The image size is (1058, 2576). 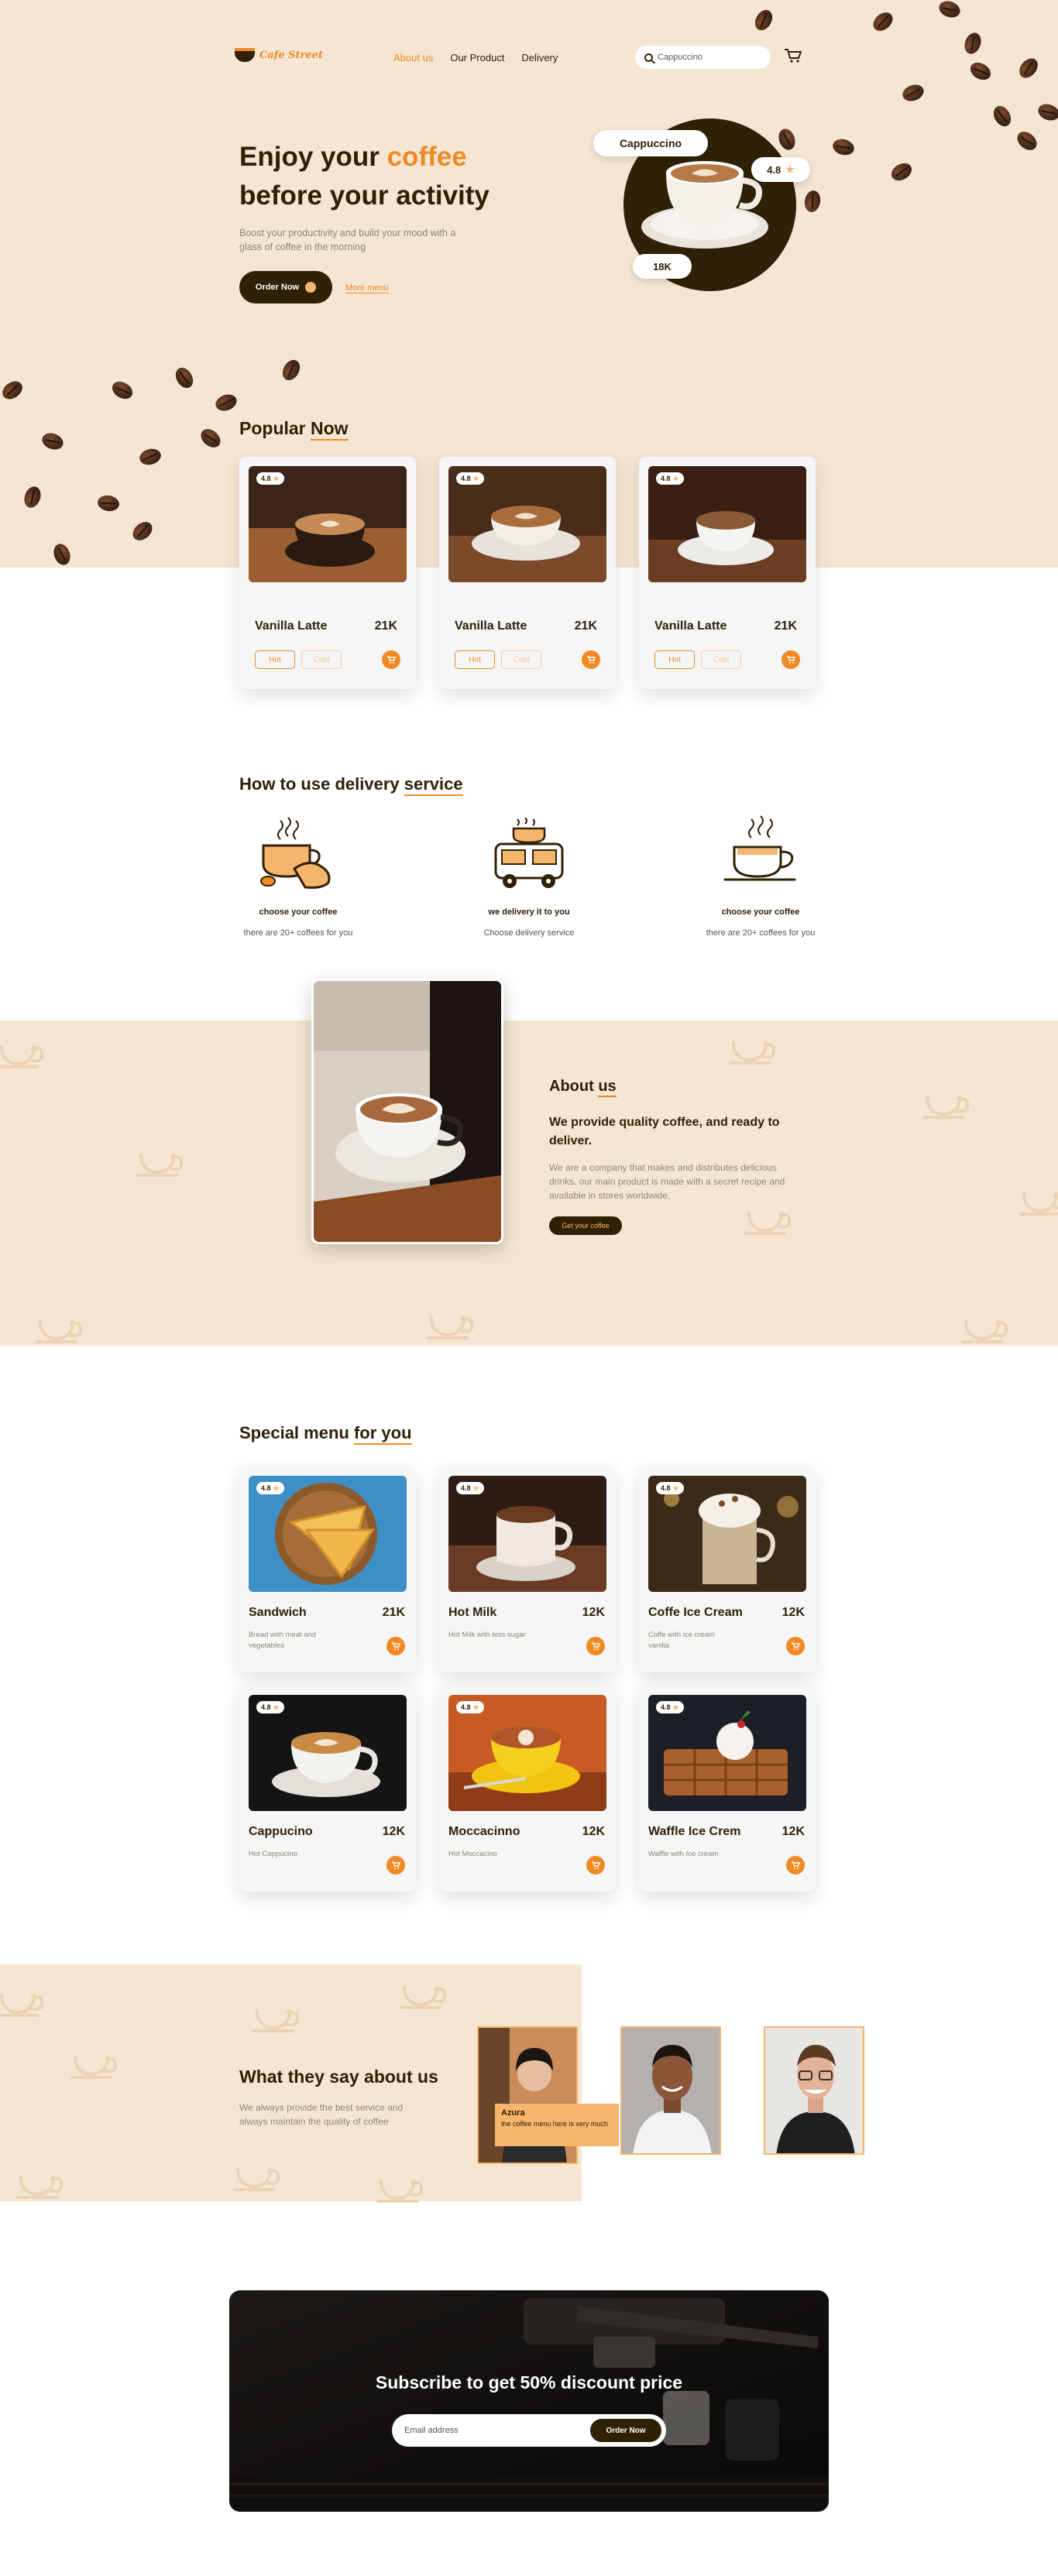 What do you see at coordinates (291, 626) in the screenshot?
I see `product-name: Vanilla Latte` at bounding box center [291, 626].